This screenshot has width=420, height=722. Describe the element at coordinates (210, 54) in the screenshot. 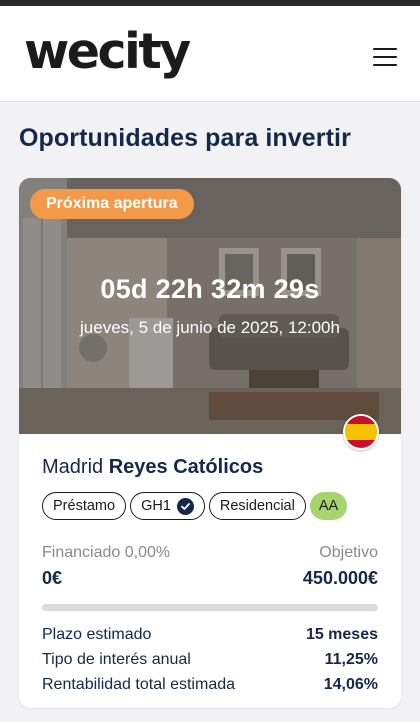

I see `site-header: wecity` at that location.